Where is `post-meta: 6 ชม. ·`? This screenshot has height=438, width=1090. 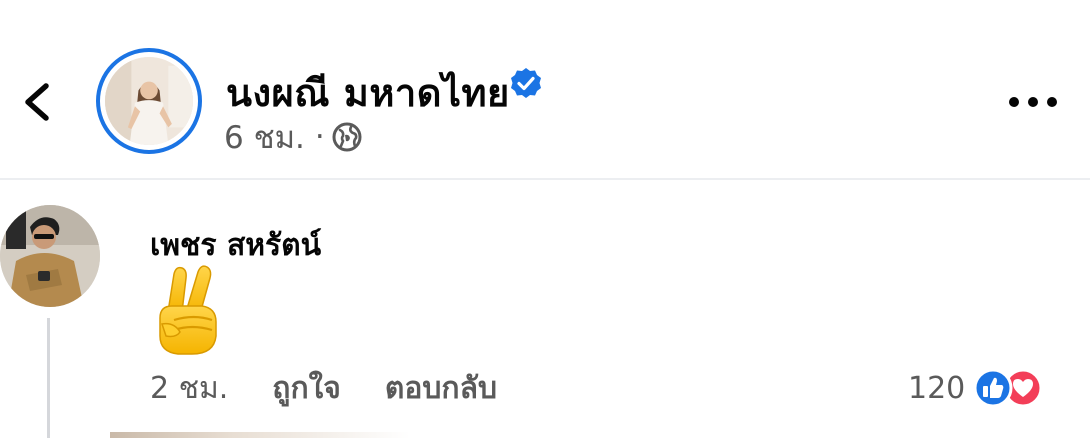 post-meta: 6 ชม. · is located at coordinates (293, 137).